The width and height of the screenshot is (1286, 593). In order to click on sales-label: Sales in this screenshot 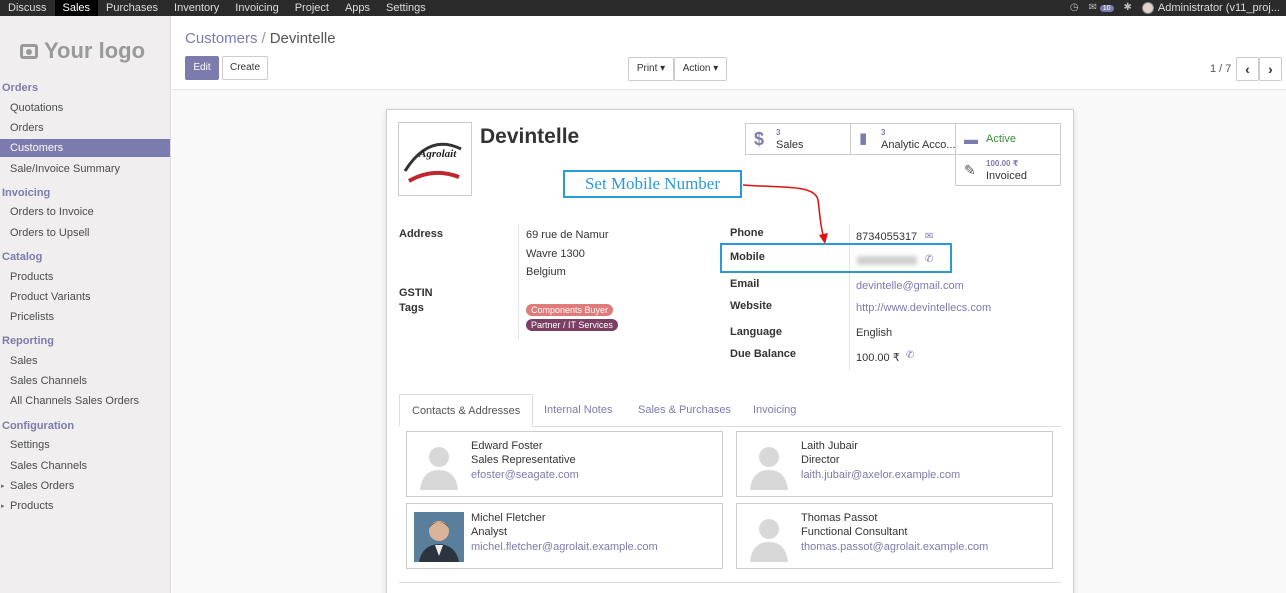, I will do `click(790, 145)`.